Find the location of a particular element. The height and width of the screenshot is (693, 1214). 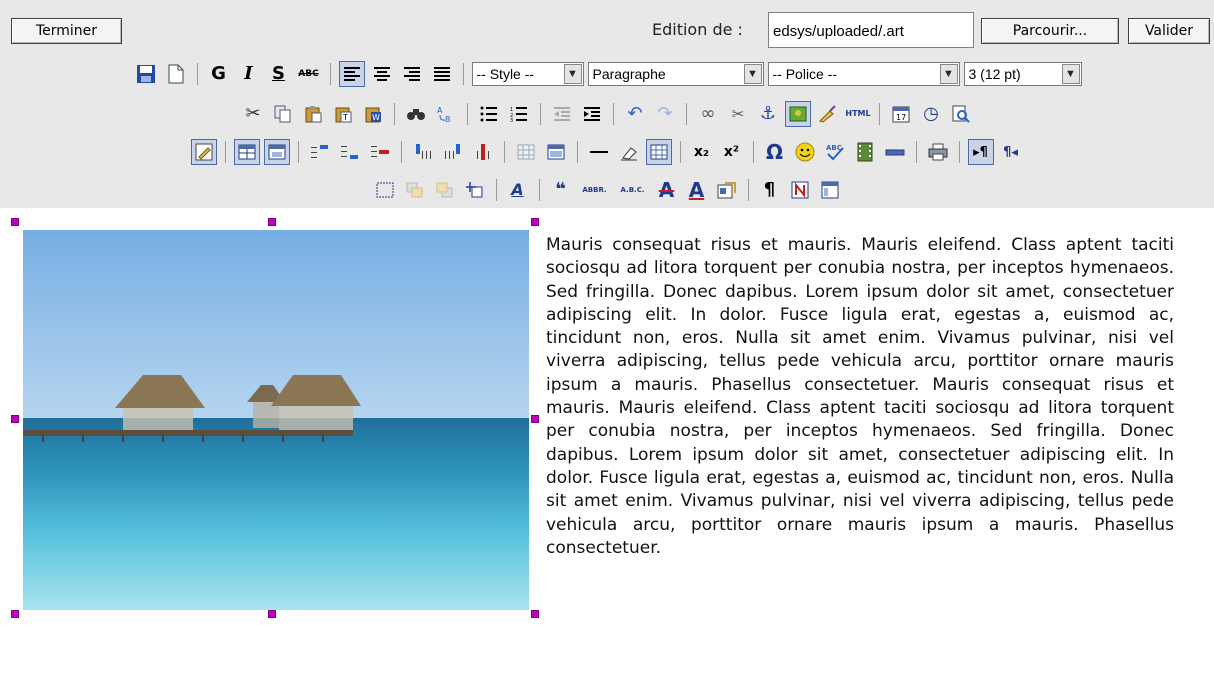

table-props-icon is located at coordinates (276, 152).